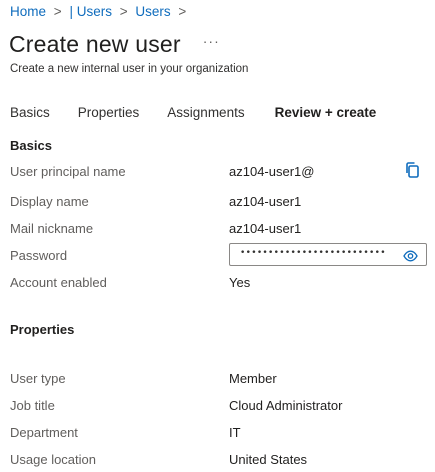 This screenshot has height=472, width=435. Describe the element at coordinates (38, 378) in the screenshot. I see `field-label: User type` at that location.